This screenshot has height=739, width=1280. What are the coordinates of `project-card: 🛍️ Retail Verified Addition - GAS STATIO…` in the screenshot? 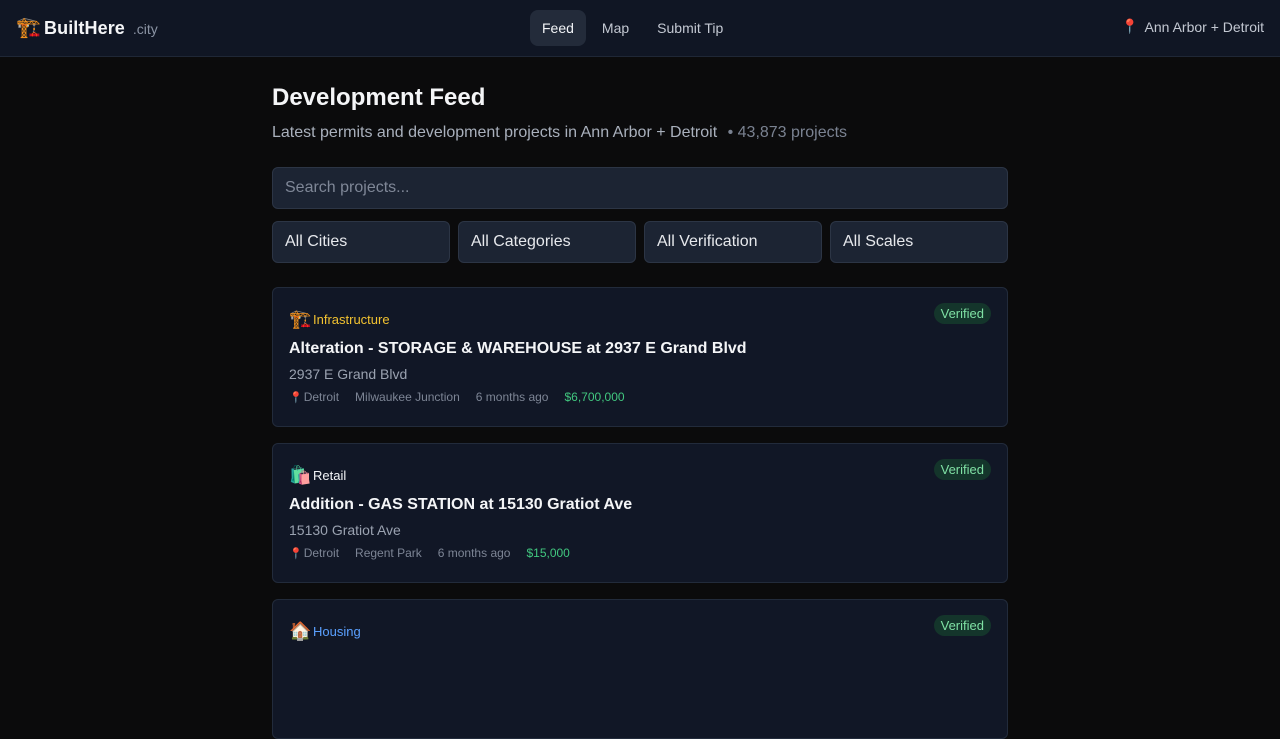 It's located at (640, 513).